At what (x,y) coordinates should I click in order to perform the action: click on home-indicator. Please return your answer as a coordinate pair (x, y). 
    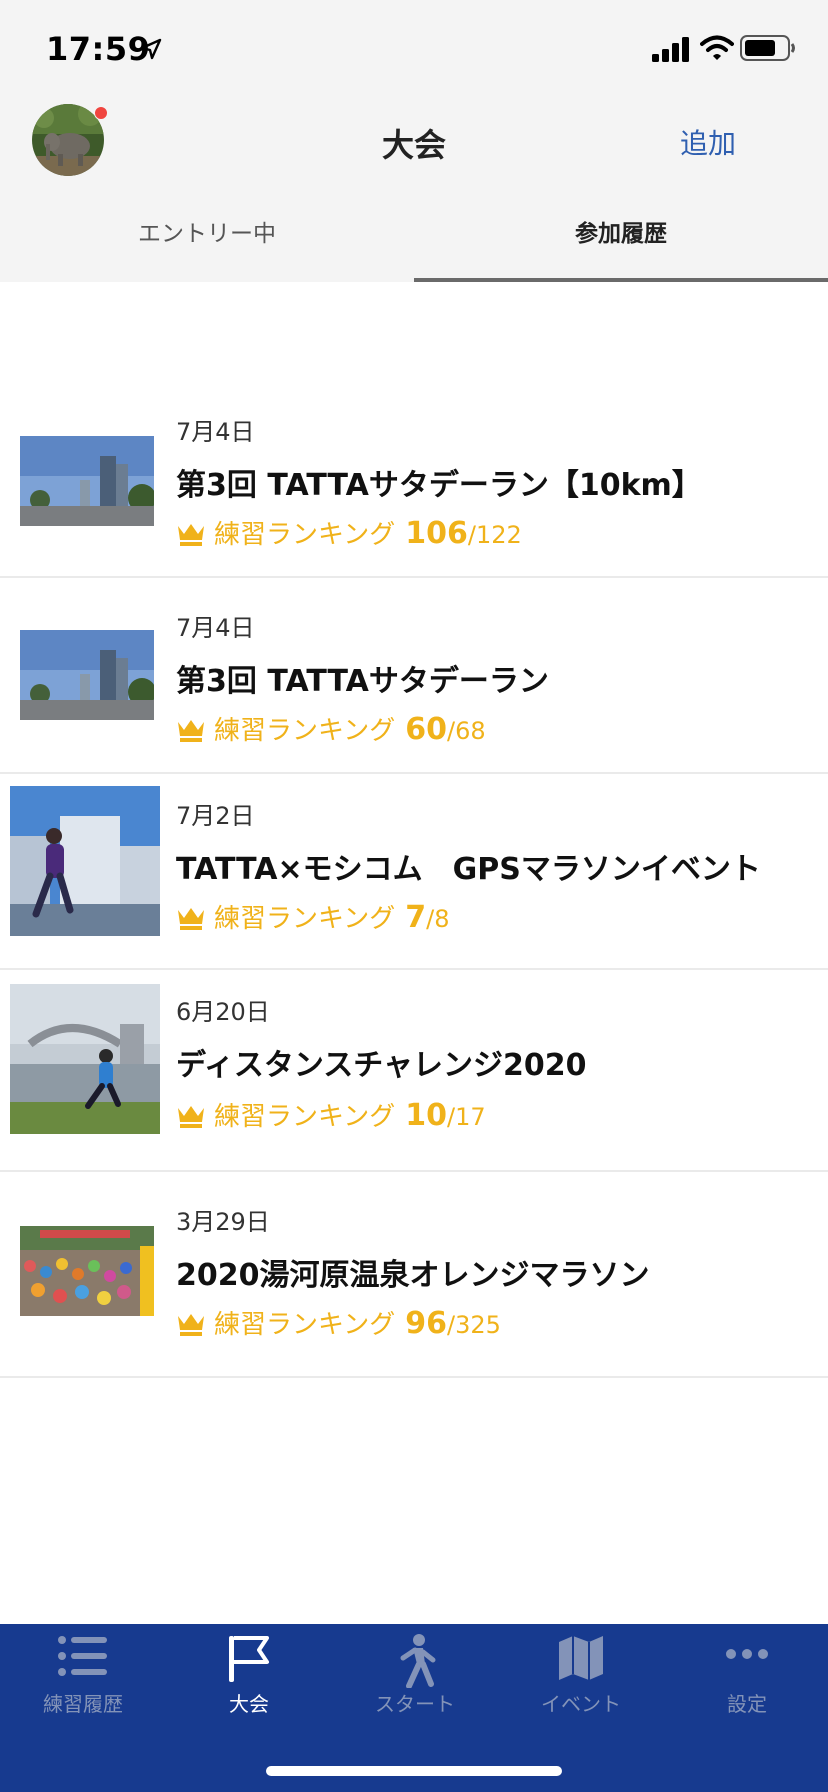
    Looking at the image, I should click on (414, 1771).